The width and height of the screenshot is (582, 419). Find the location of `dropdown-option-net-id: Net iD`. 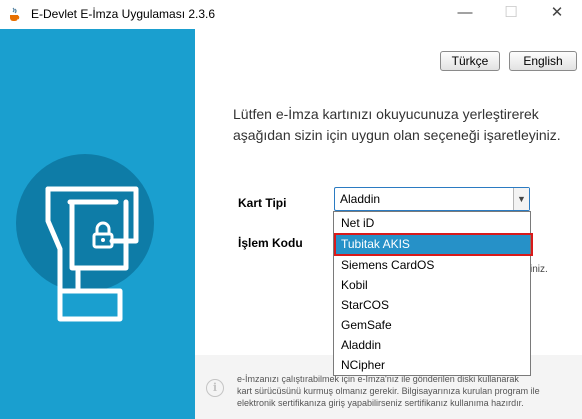

dropdown-option-net-id: Net iD is located at coordinates (432, 223).